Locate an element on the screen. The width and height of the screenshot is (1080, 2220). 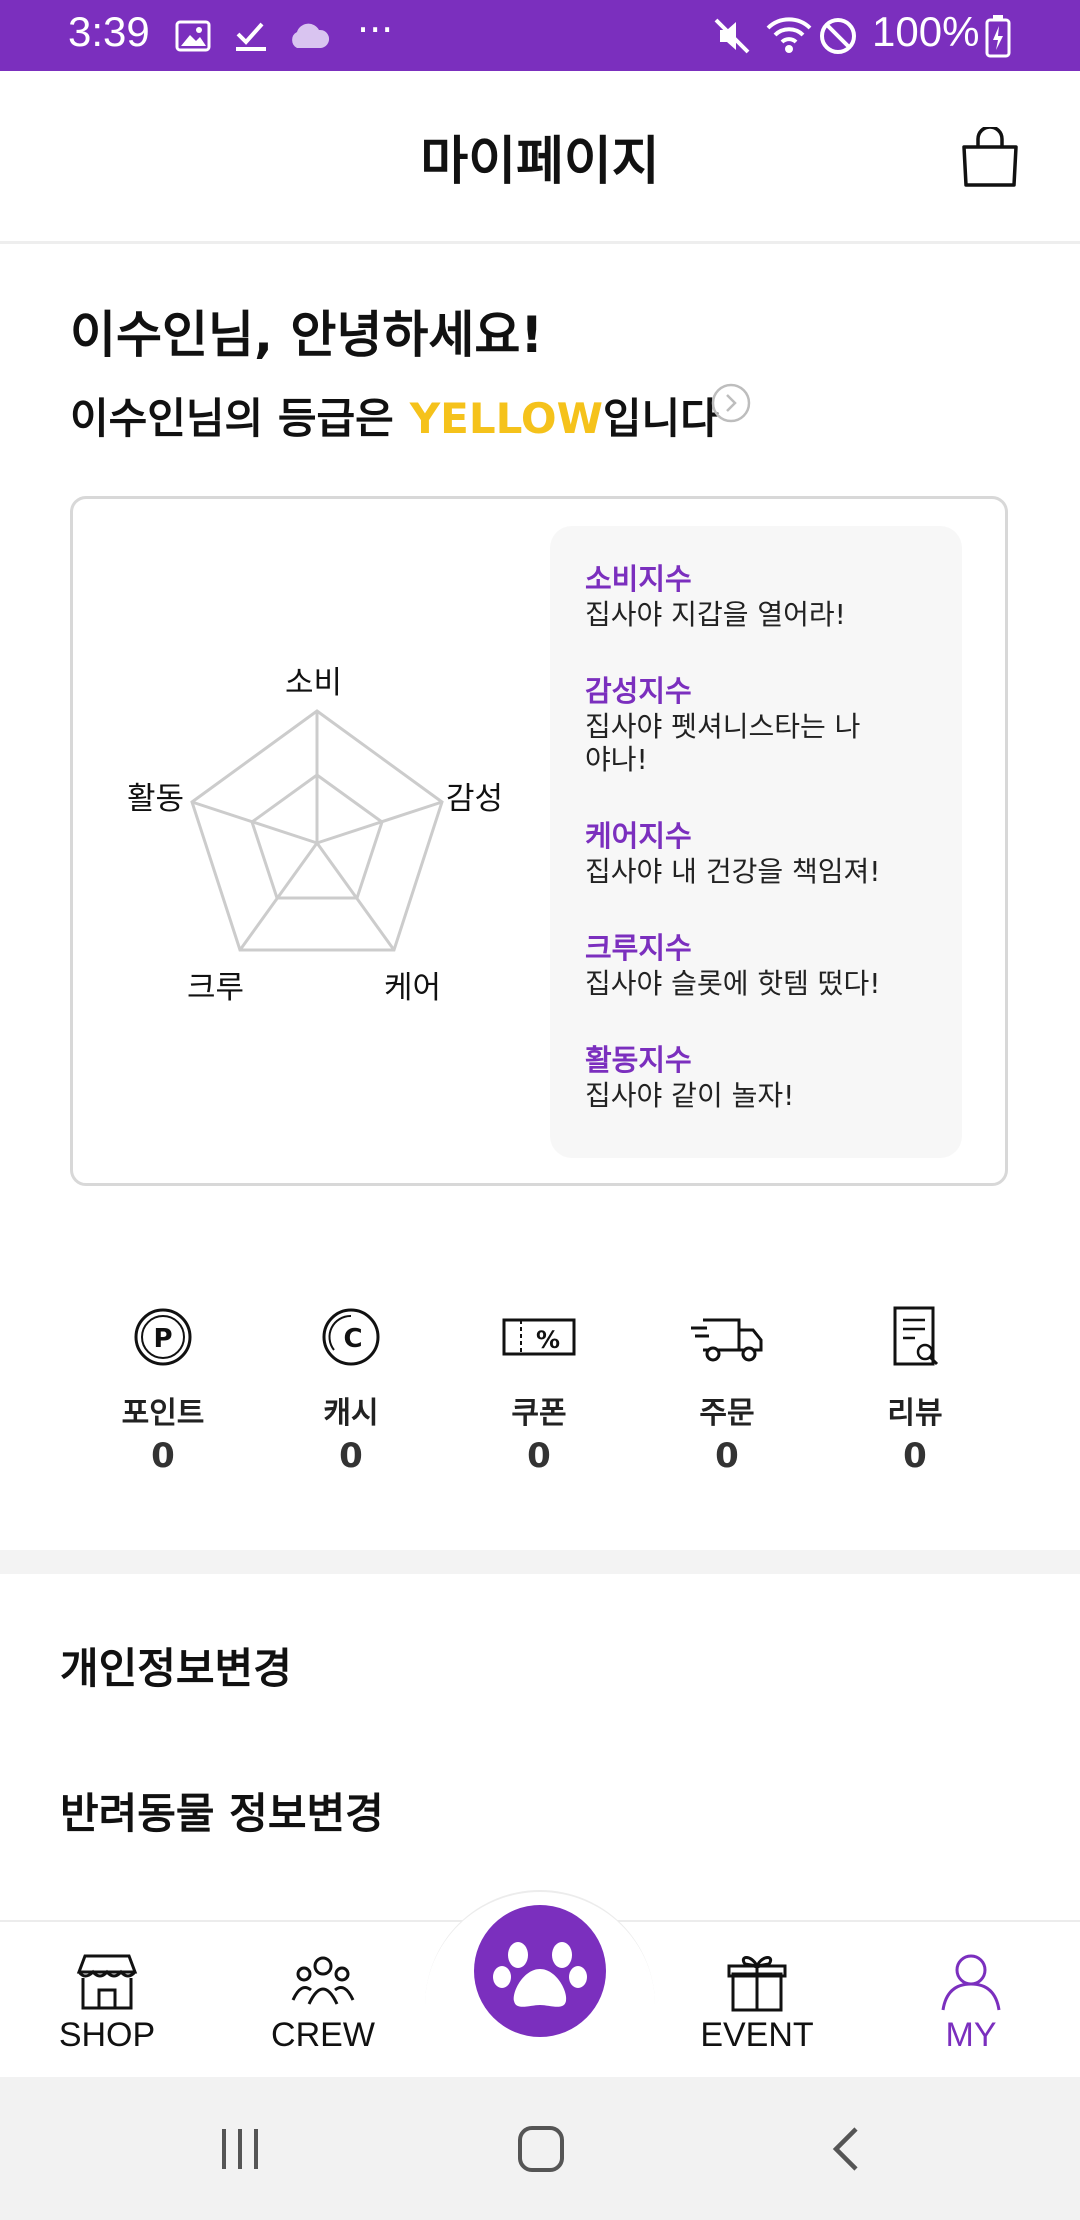
radar-label-emotion: 감성 is located at coordinates (475, 799).